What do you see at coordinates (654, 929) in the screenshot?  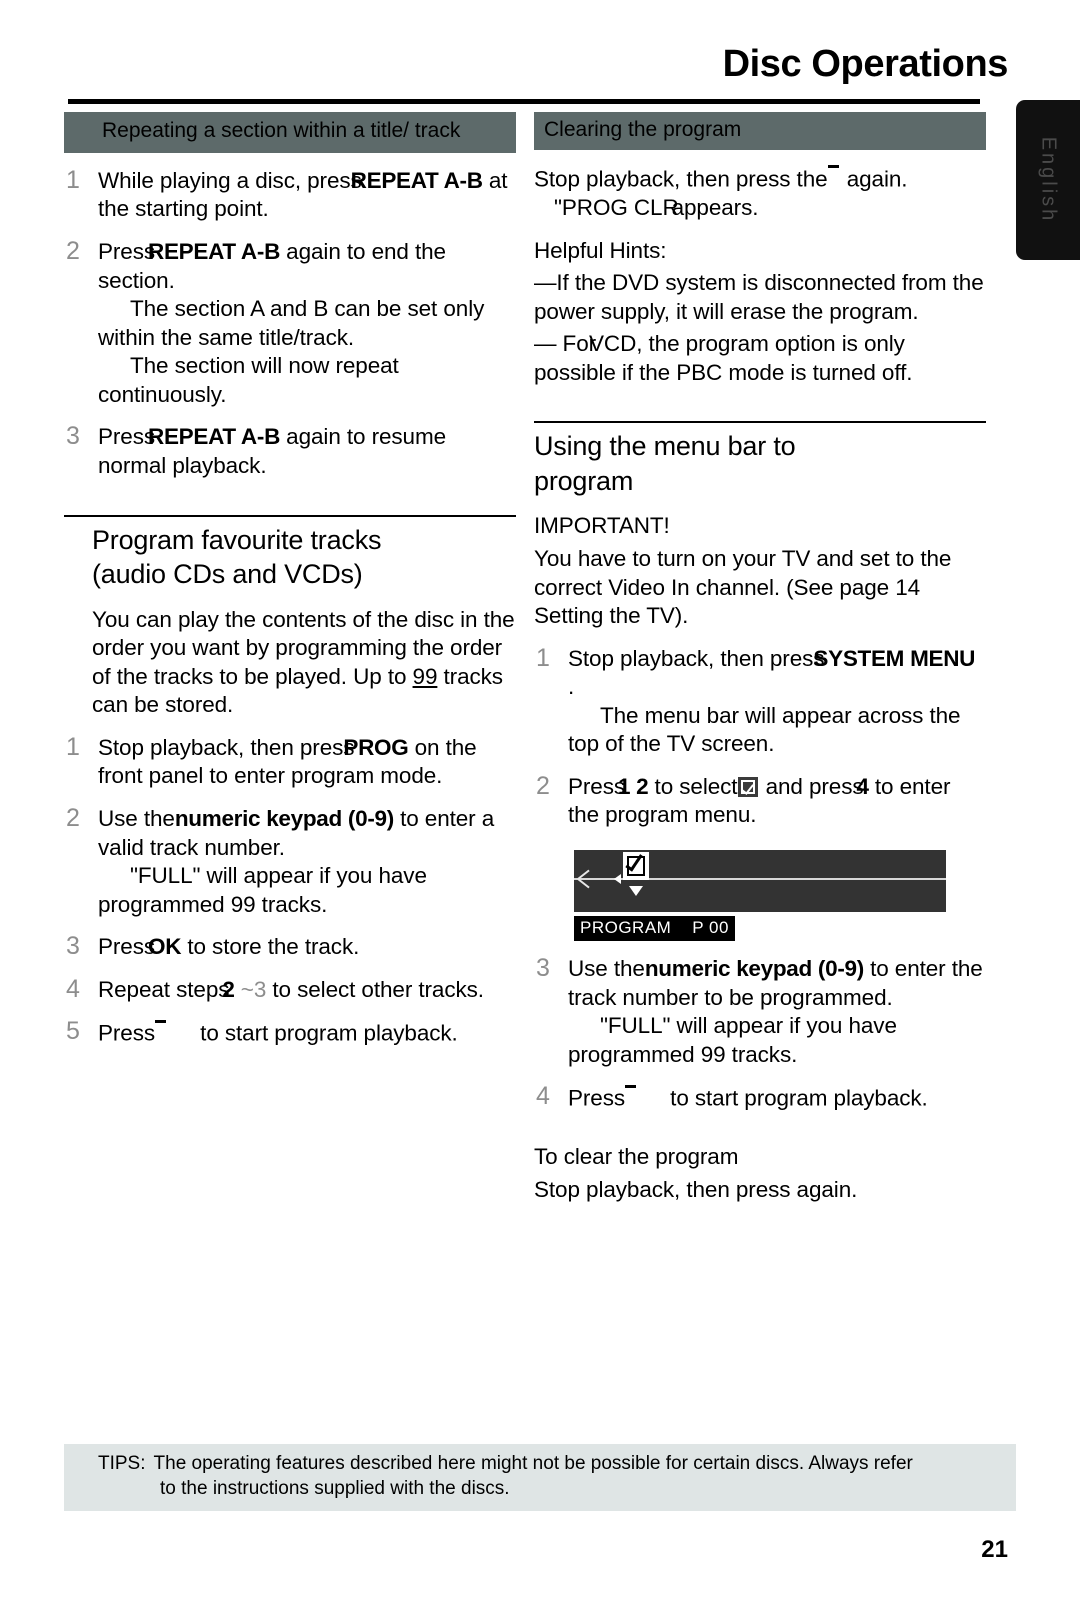 I see `program-menu-label: PROGRAM P 00` at bounding box center [654, 929].